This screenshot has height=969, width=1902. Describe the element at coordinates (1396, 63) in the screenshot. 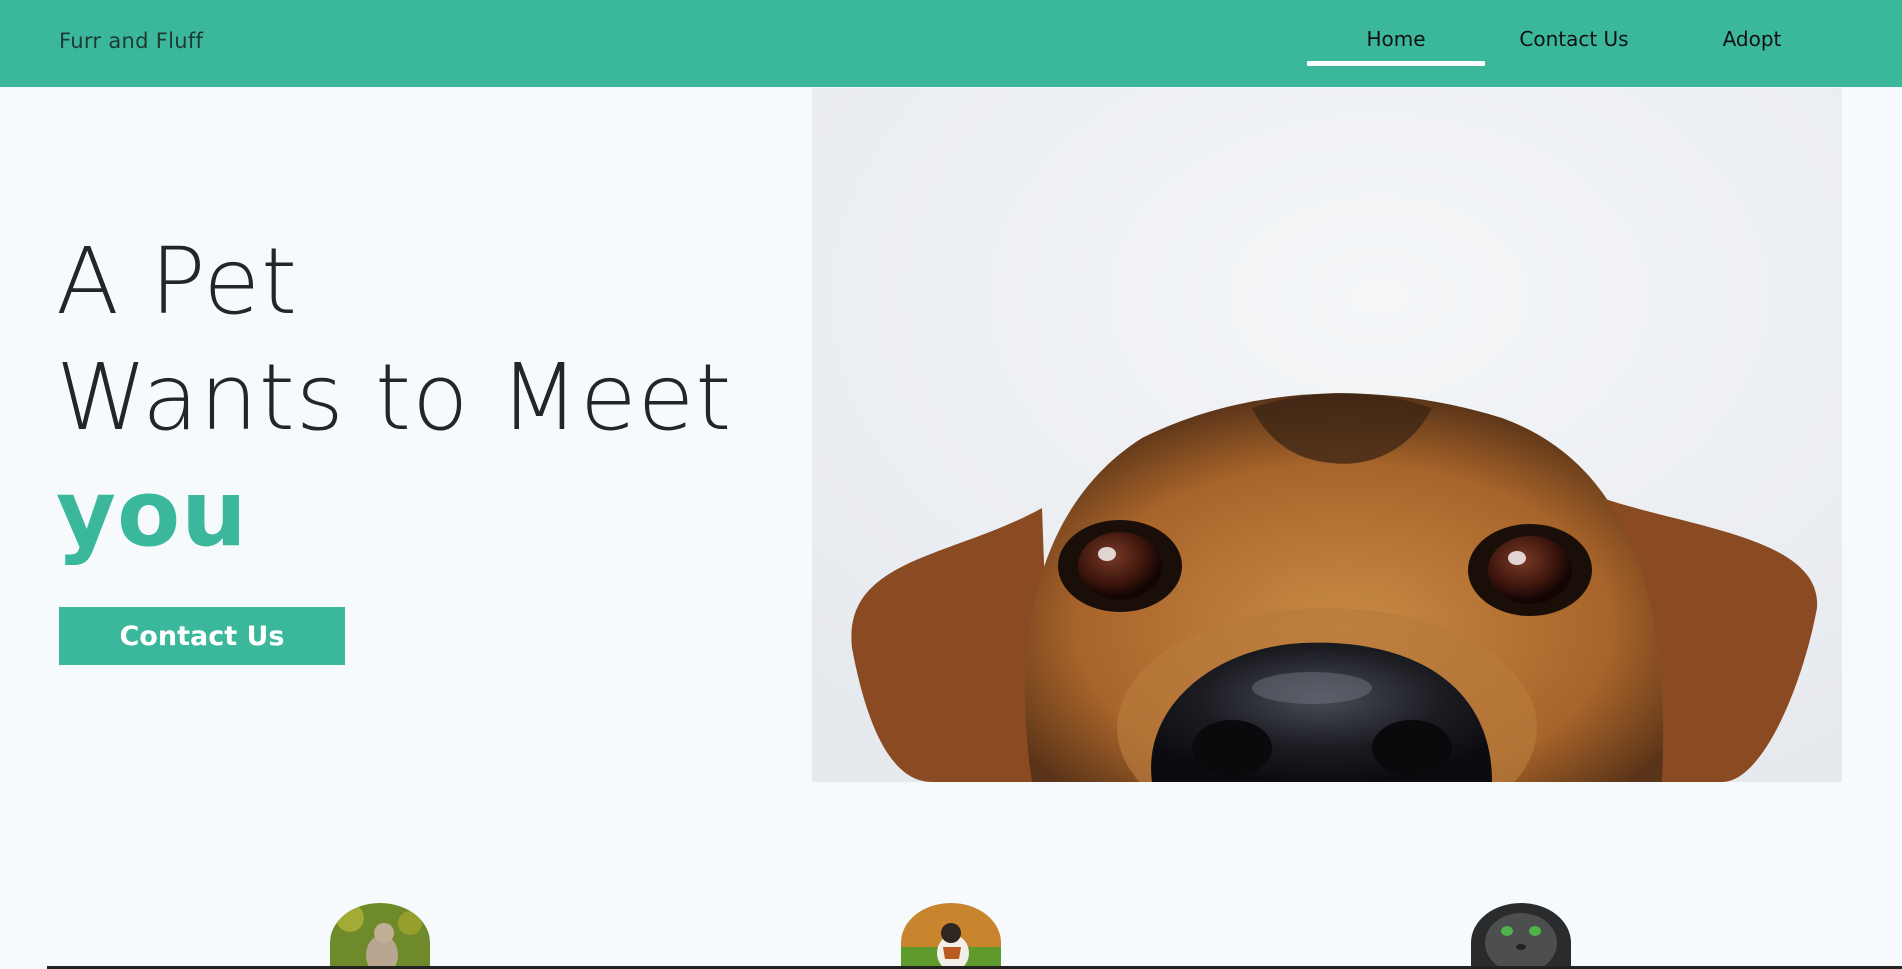

I see `nav-active-indicator` at that location.